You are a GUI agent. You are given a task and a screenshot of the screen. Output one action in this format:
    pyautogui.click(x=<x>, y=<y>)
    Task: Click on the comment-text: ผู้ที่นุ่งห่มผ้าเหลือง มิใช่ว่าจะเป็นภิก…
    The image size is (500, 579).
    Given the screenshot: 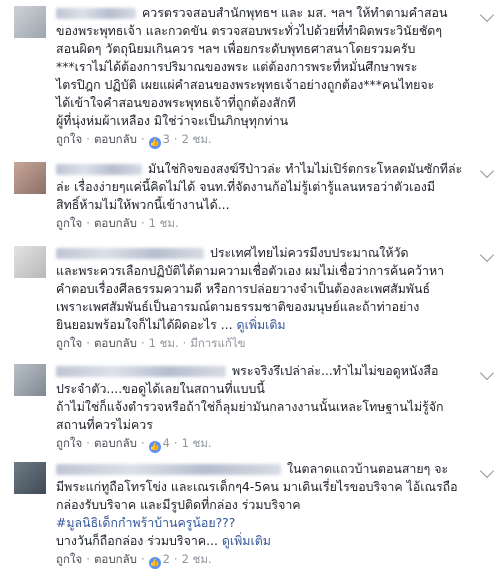 What is the action you would take?
    pyautogui.click(x=172, y=120)
    